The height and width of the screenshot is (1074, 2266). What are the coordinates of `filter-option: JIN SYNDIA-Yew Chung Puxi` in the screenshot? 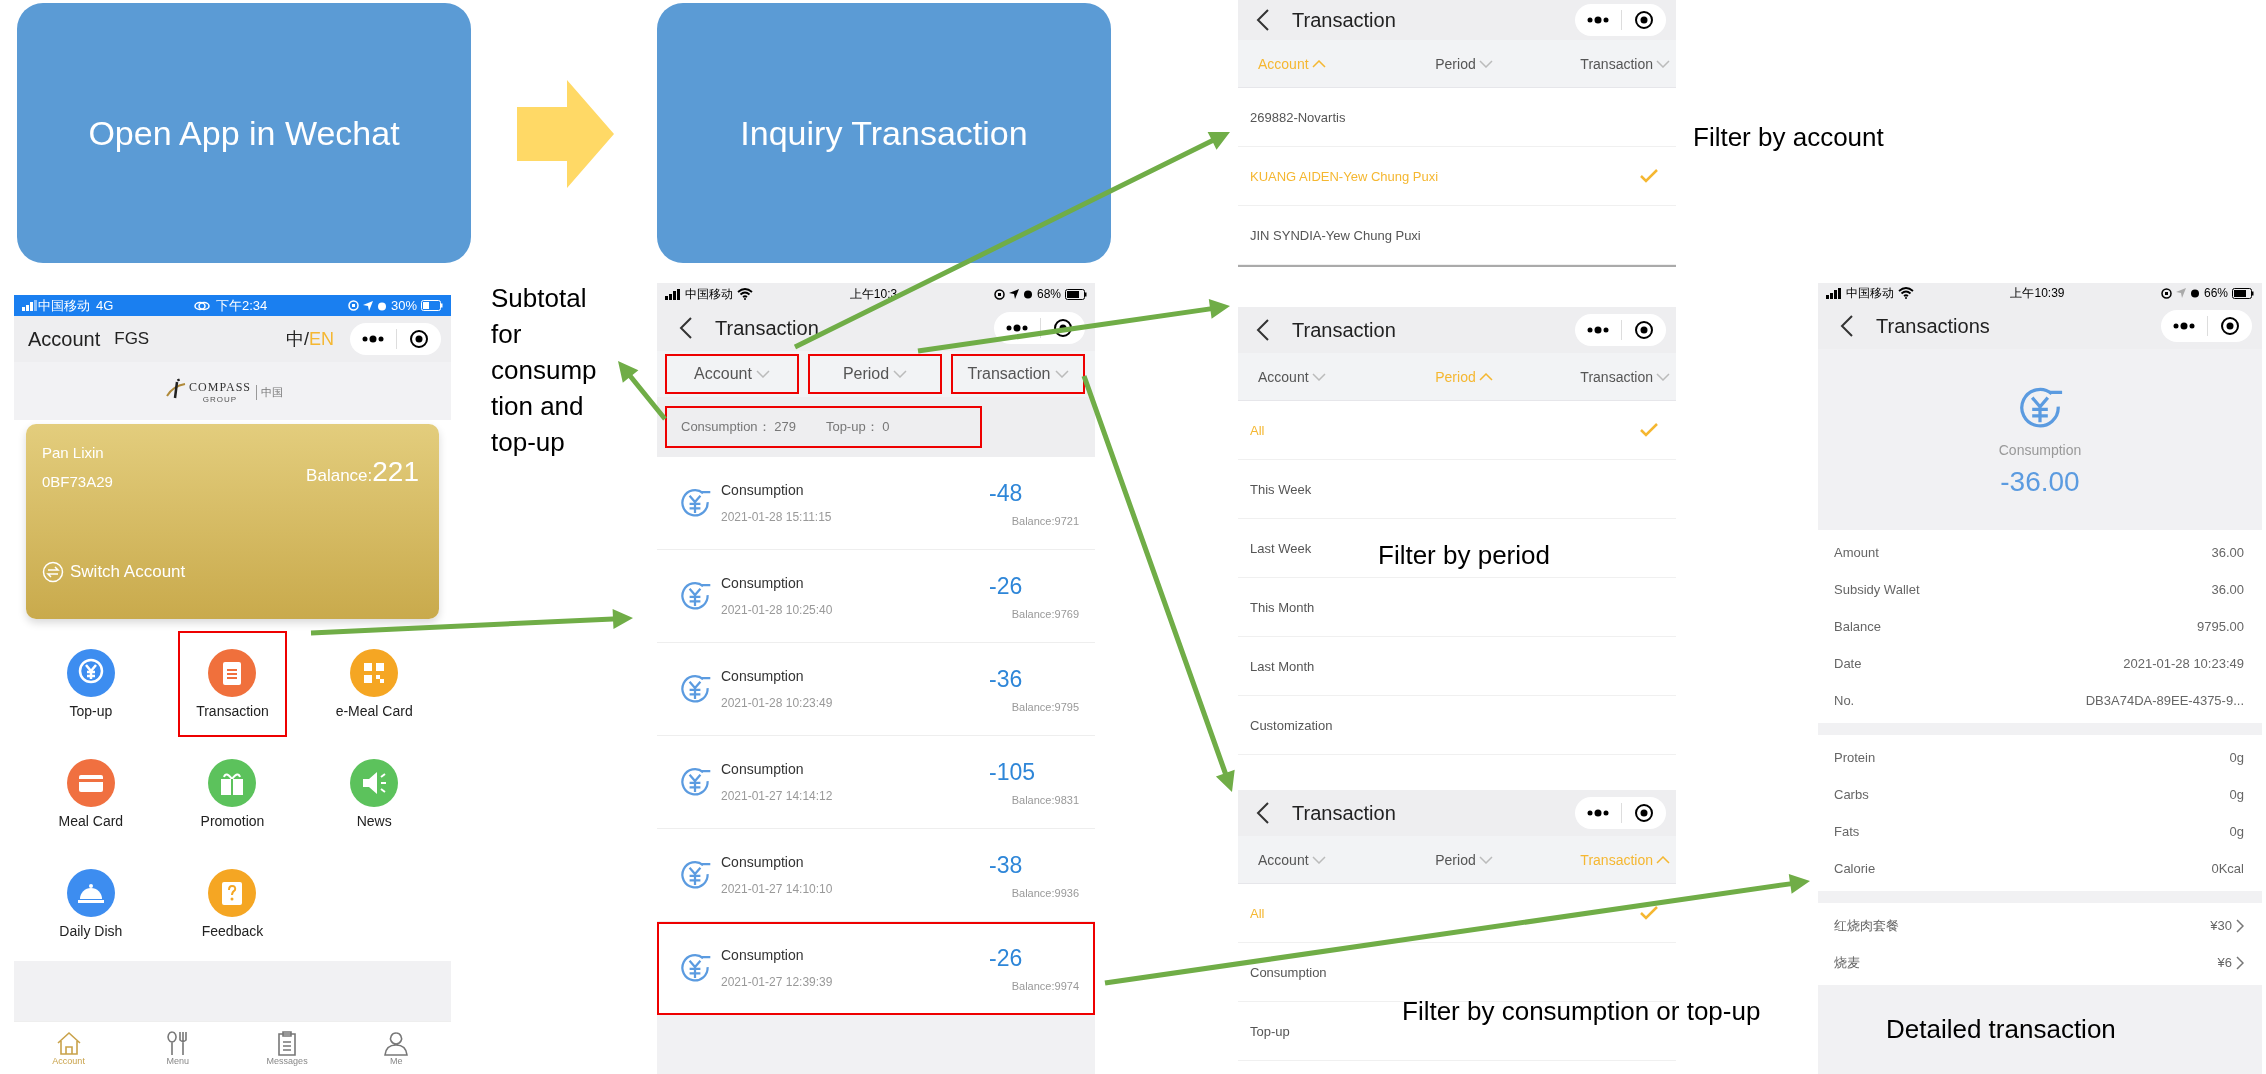 It's located at (1335, 235).